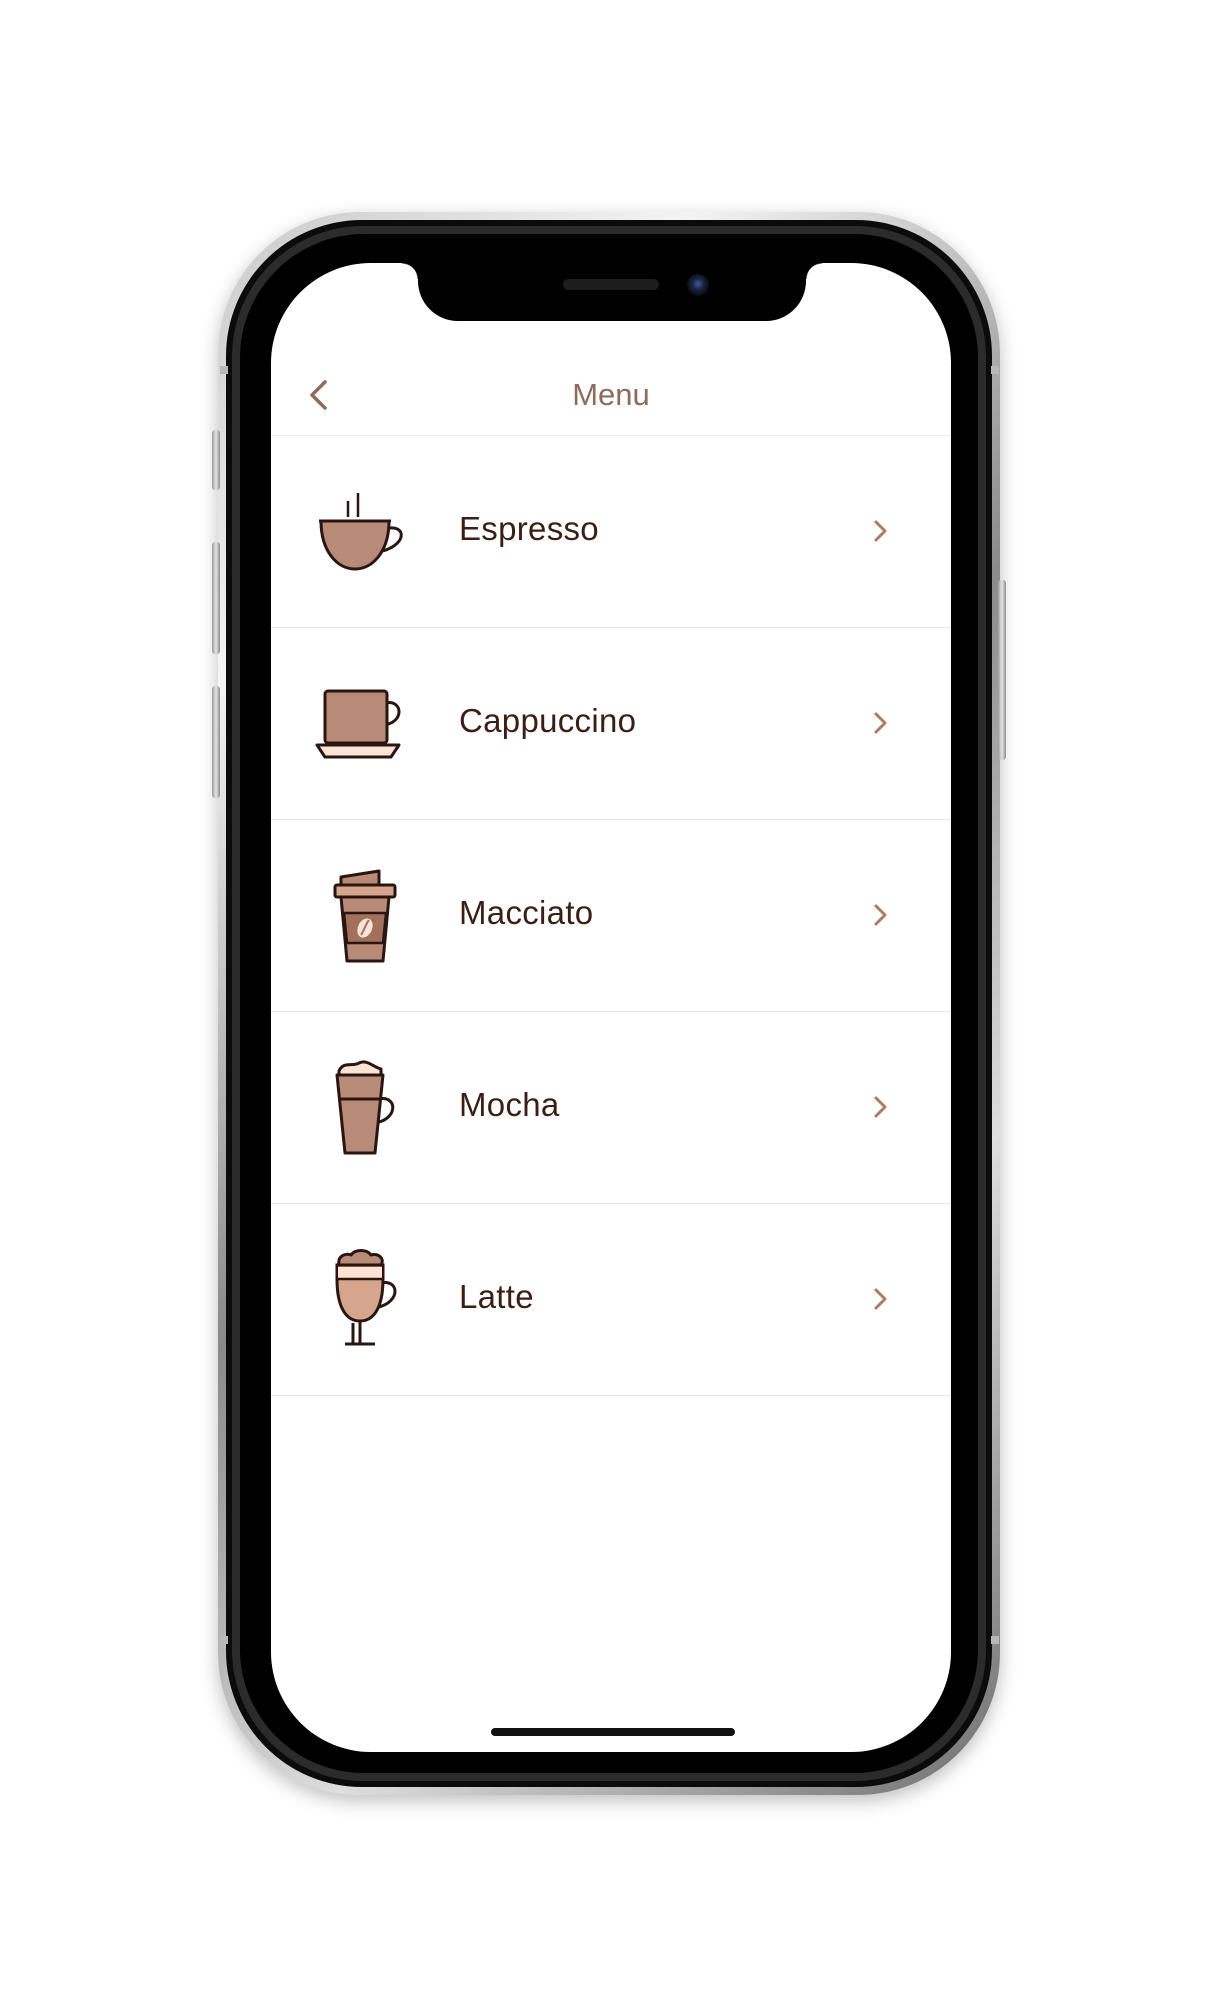  I want to click on menu-item-label: Cappuccino, so click(548, 720).